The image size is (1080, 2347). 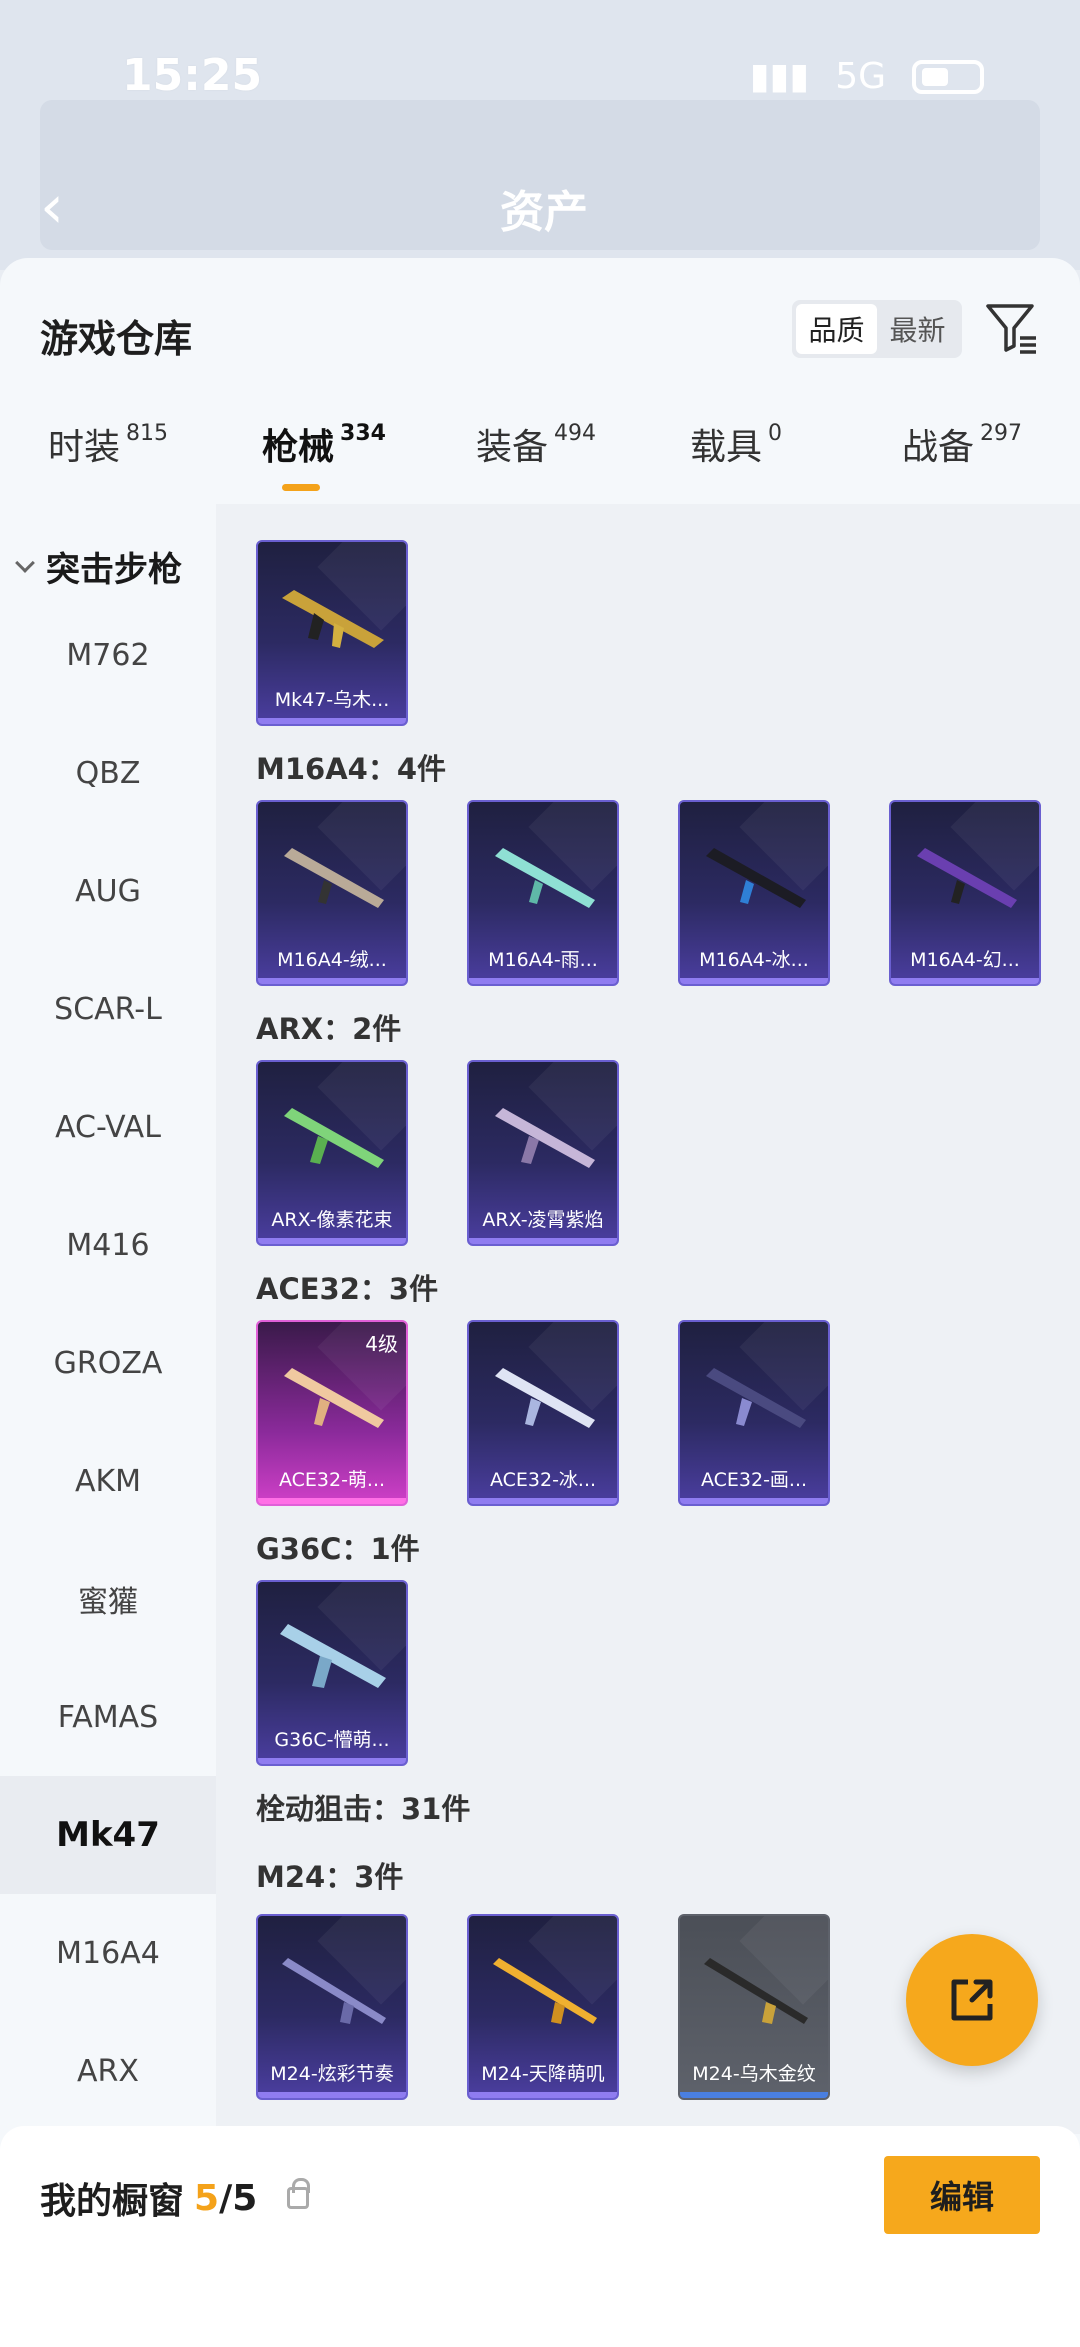 I want to click on tab-count: 297, so click(x=1001, y=433).